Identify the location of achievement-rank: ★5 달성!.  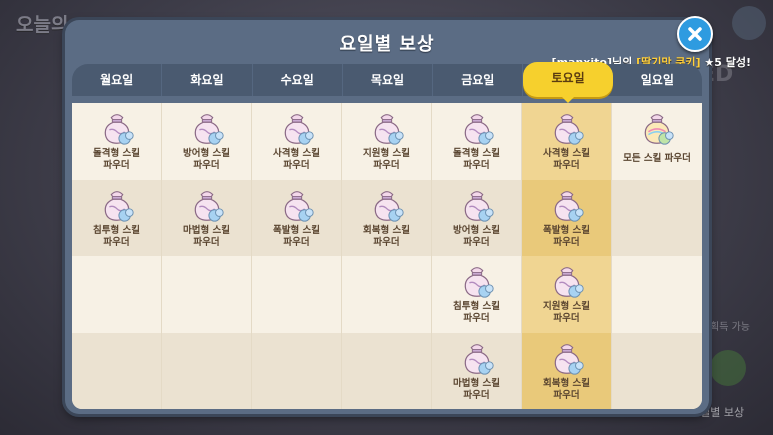
(725, 62).